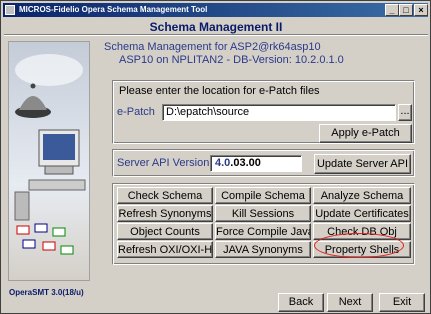 The image size is (431, 314). Describe the element at coordinates (212, 47) in the screenshot. I see `schema-info-line: Schema Management for ASP2@rk64asp10` at that location.